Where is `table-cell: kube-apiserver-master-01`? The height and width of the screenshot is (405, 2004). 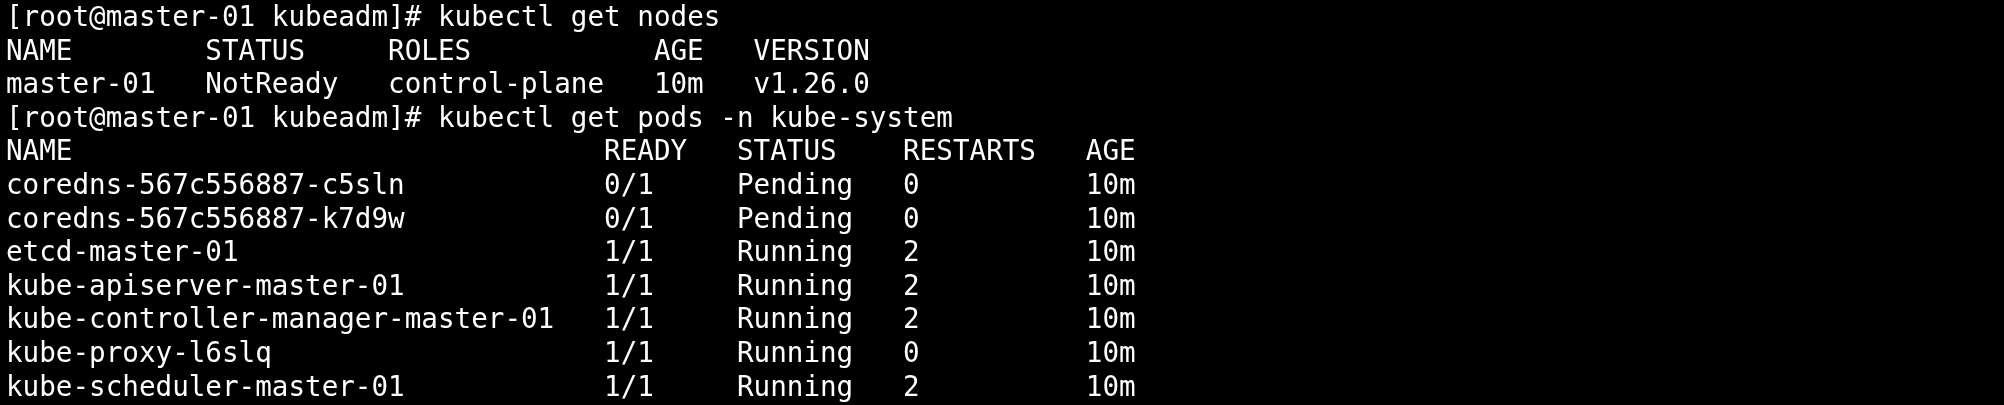 table-cell: kube-apiserver-master-01 is located at coordinates (205, 285).